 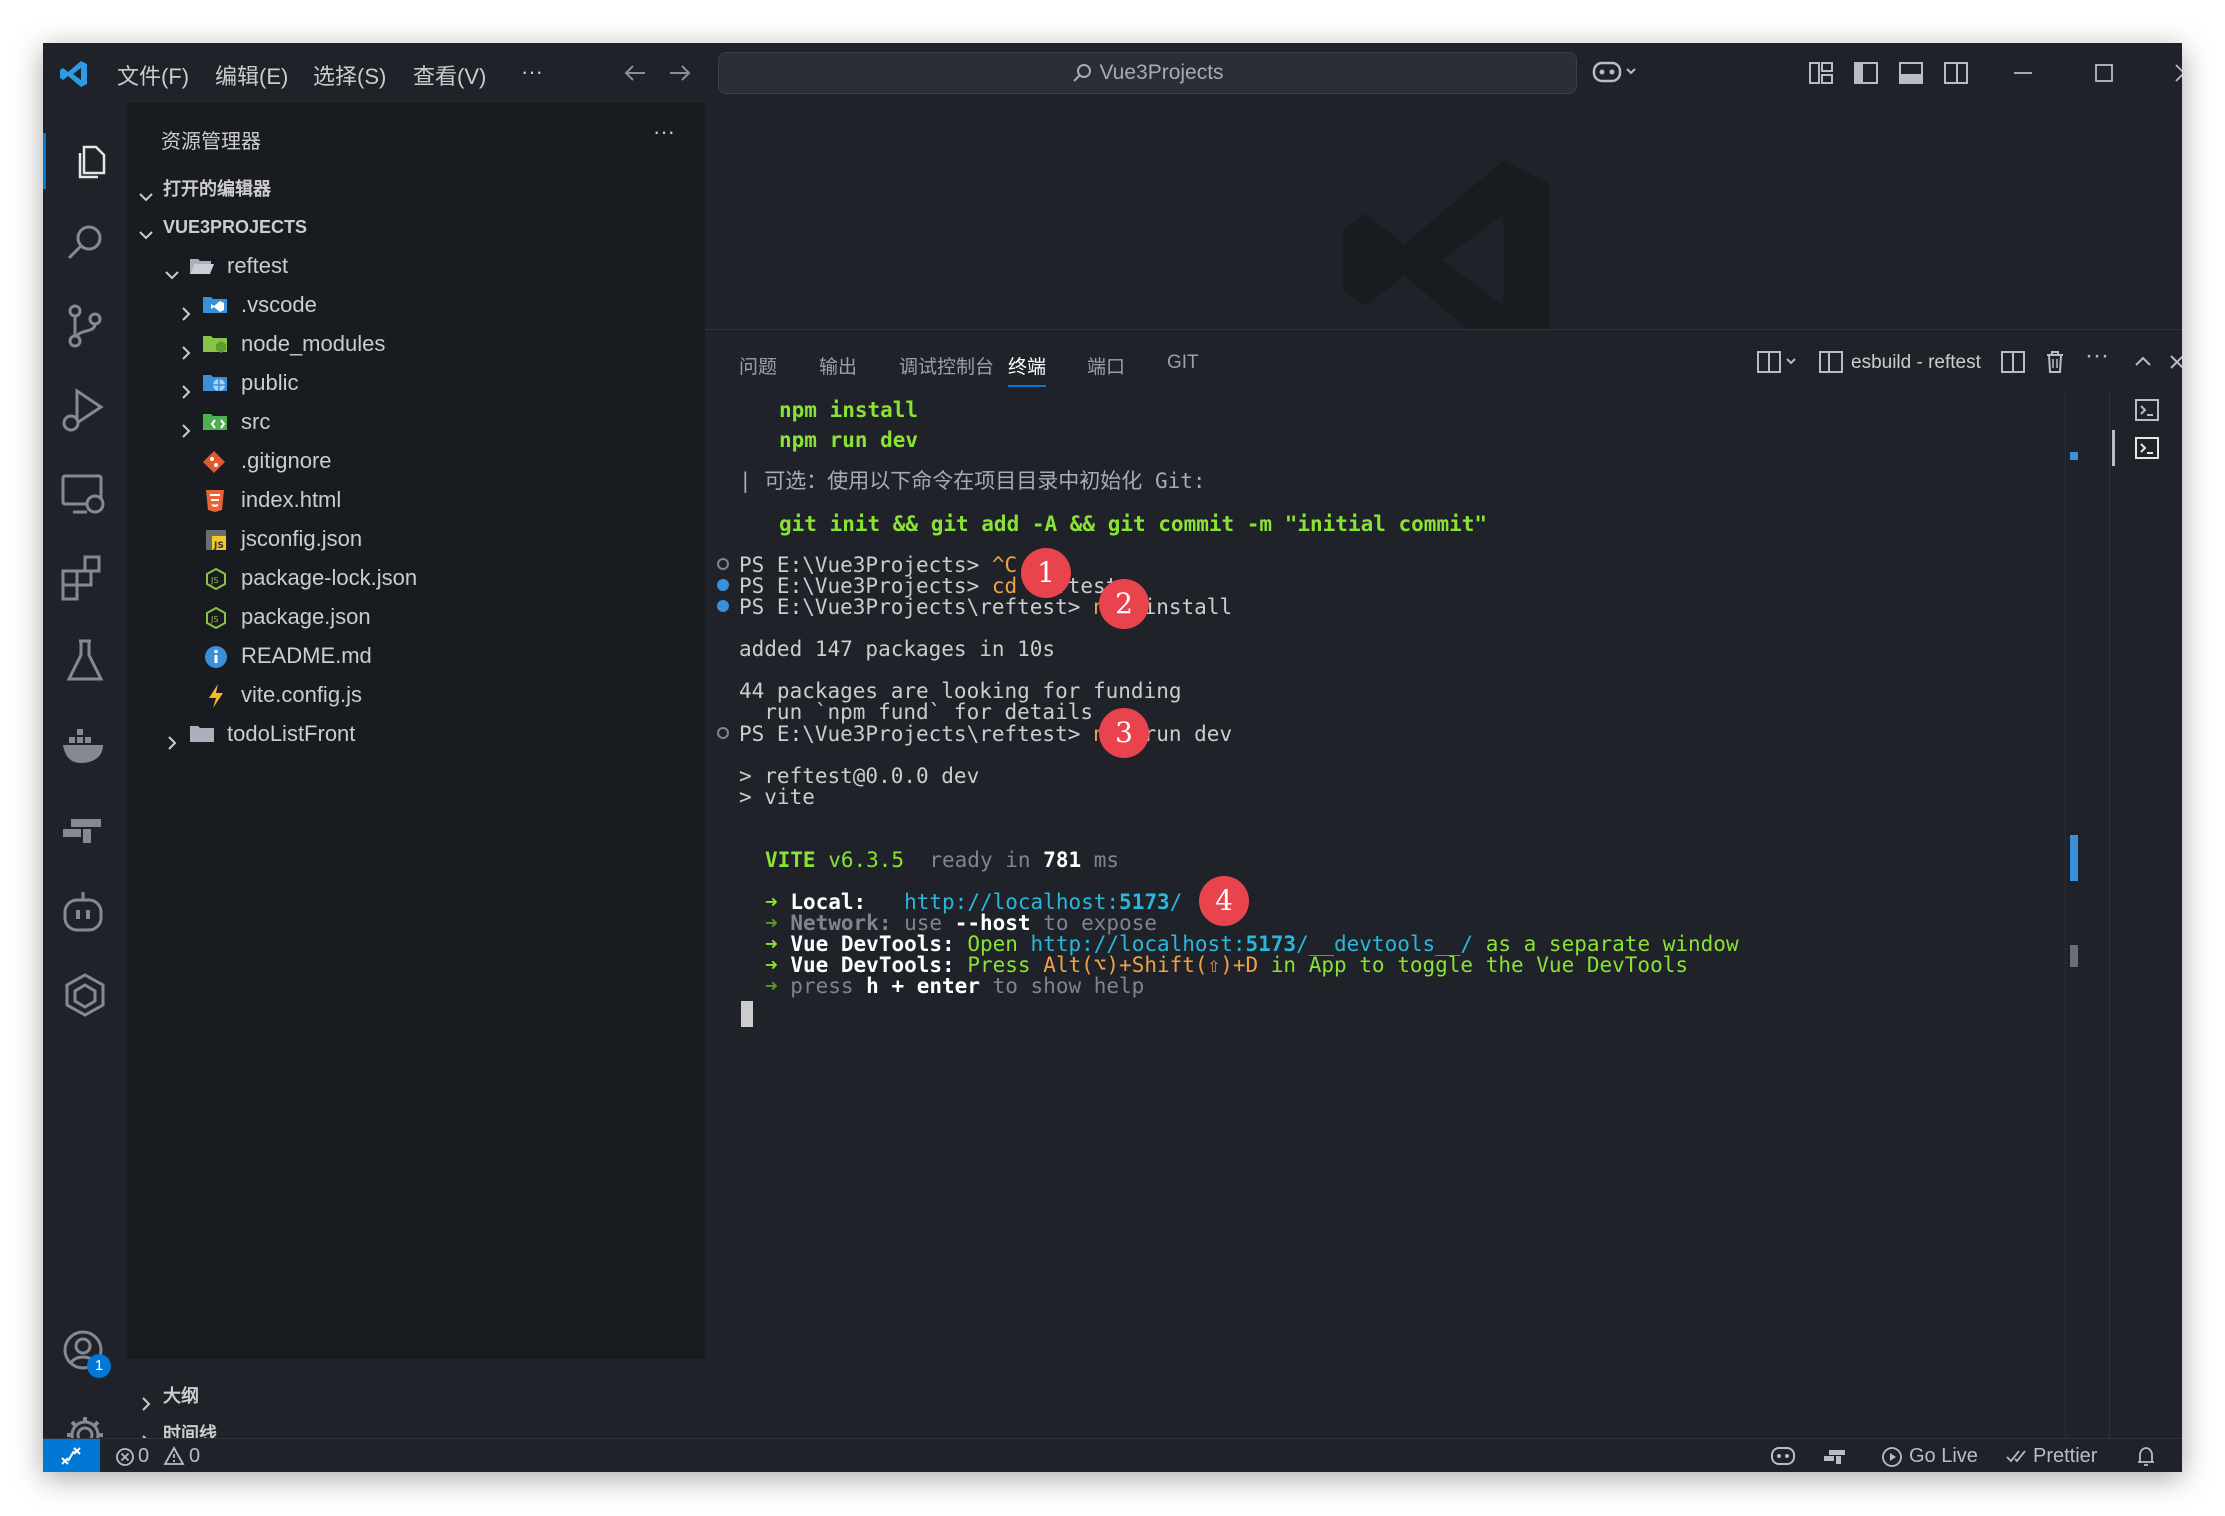 I want to click on tree-item-todolistfront: todoListFront, so click(x=416, y=734).